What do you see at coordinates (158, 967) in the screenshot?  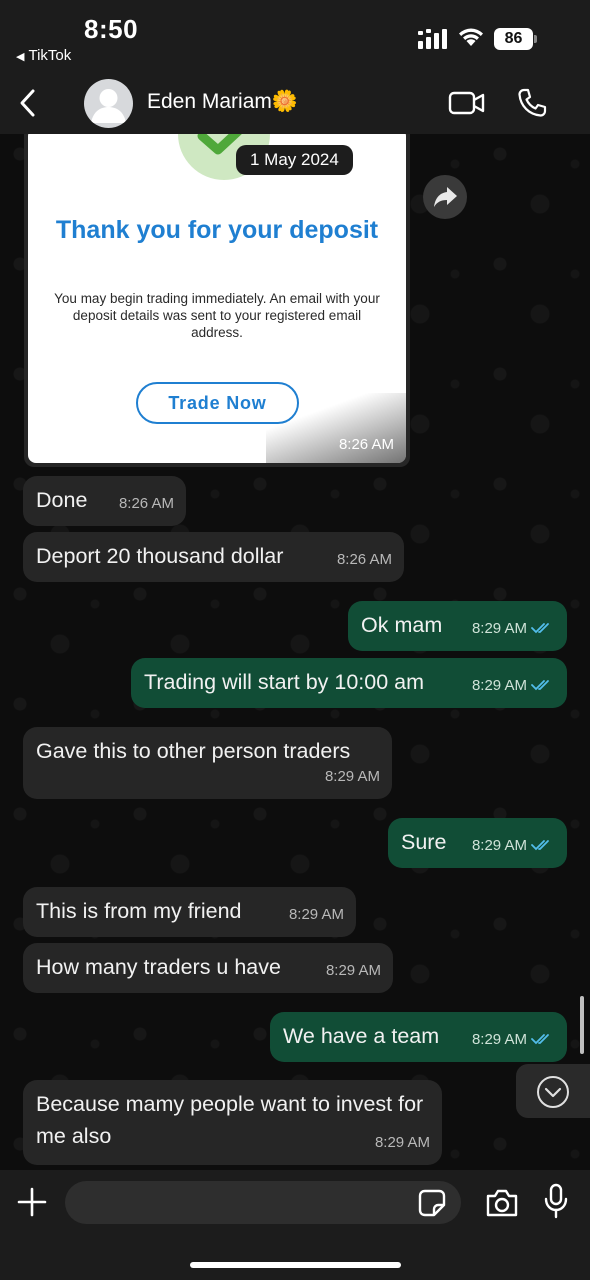 I see `message-text: How many traders u have` at bounding box center [158, 967].